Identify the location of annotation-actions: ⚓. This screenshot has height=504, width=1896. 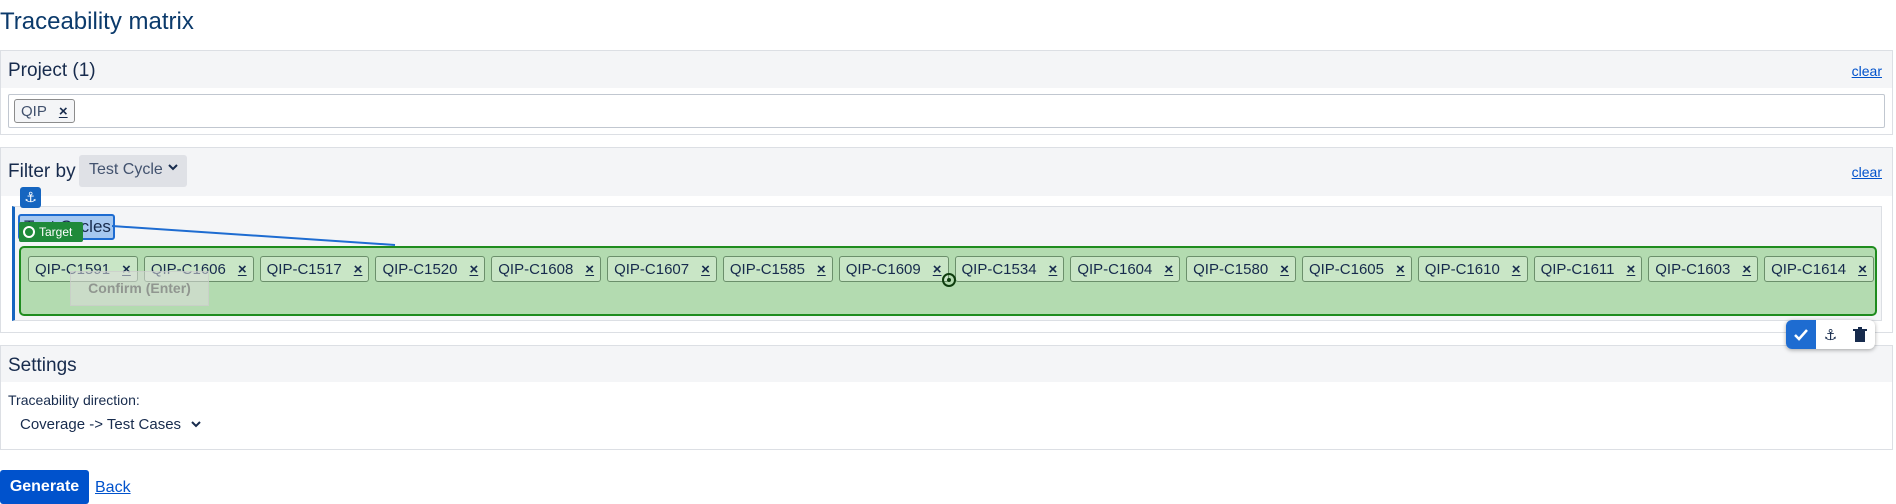
(1830, 334).